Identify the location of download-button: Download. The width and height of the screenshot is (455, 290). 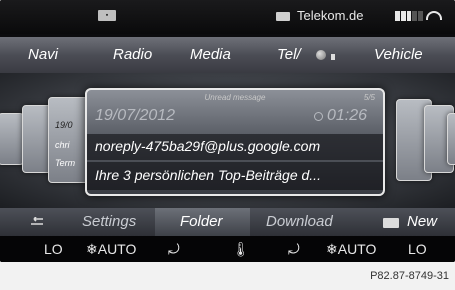
(299, 221).